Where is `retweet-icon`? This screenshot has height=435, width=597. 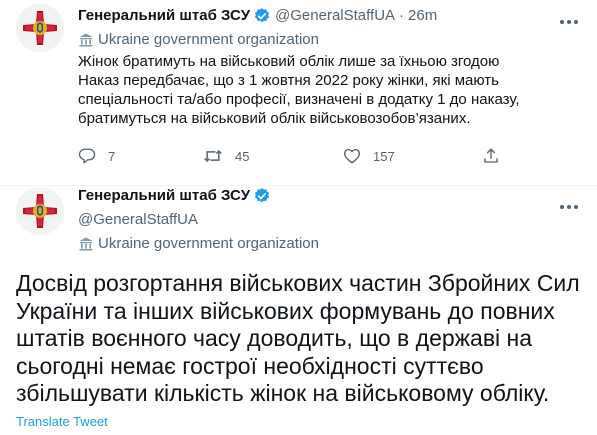 retweet-icon is located at coordinates (213, 156).